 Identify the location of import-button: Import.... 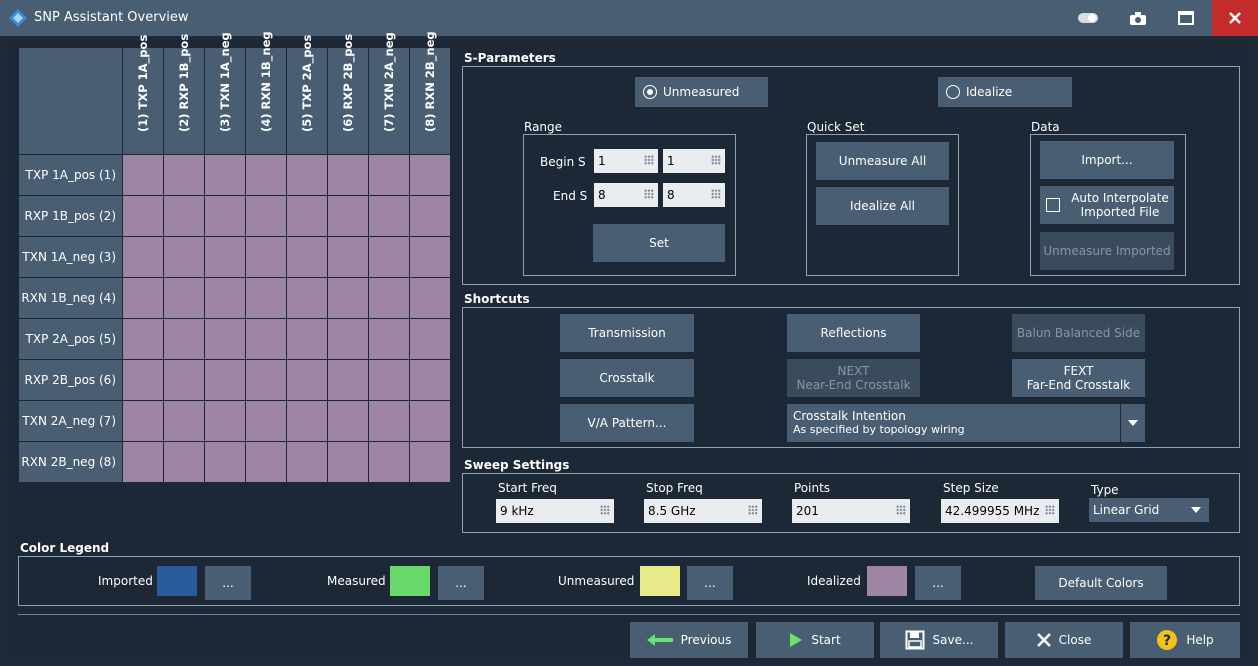
(1107, 160).